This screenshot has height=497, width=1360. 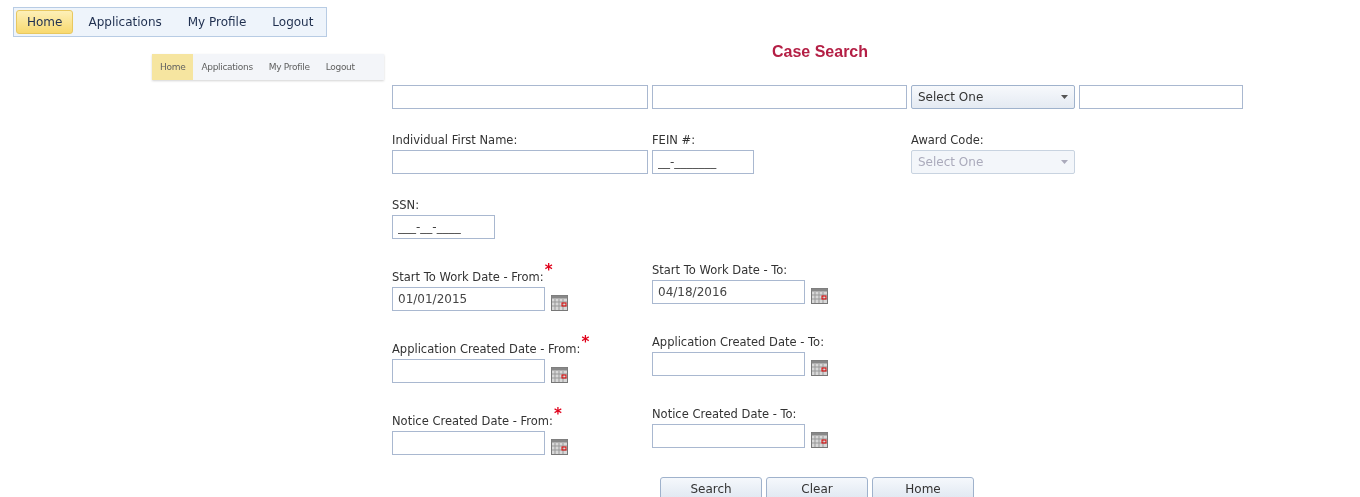 What do you see at coordinates (674, 140) in the screenshot?
I see `field-label: FEIN #:` at bounding box center [674, 140].